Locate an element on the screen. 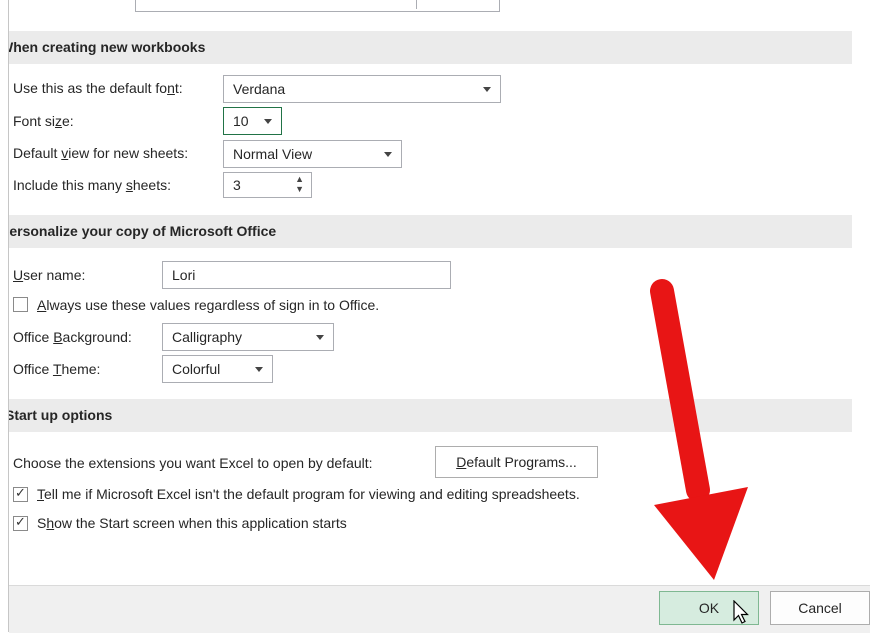 This screenshot has width=870, height=633. cancel-button: Cancel is located at coordinates (820, 608).